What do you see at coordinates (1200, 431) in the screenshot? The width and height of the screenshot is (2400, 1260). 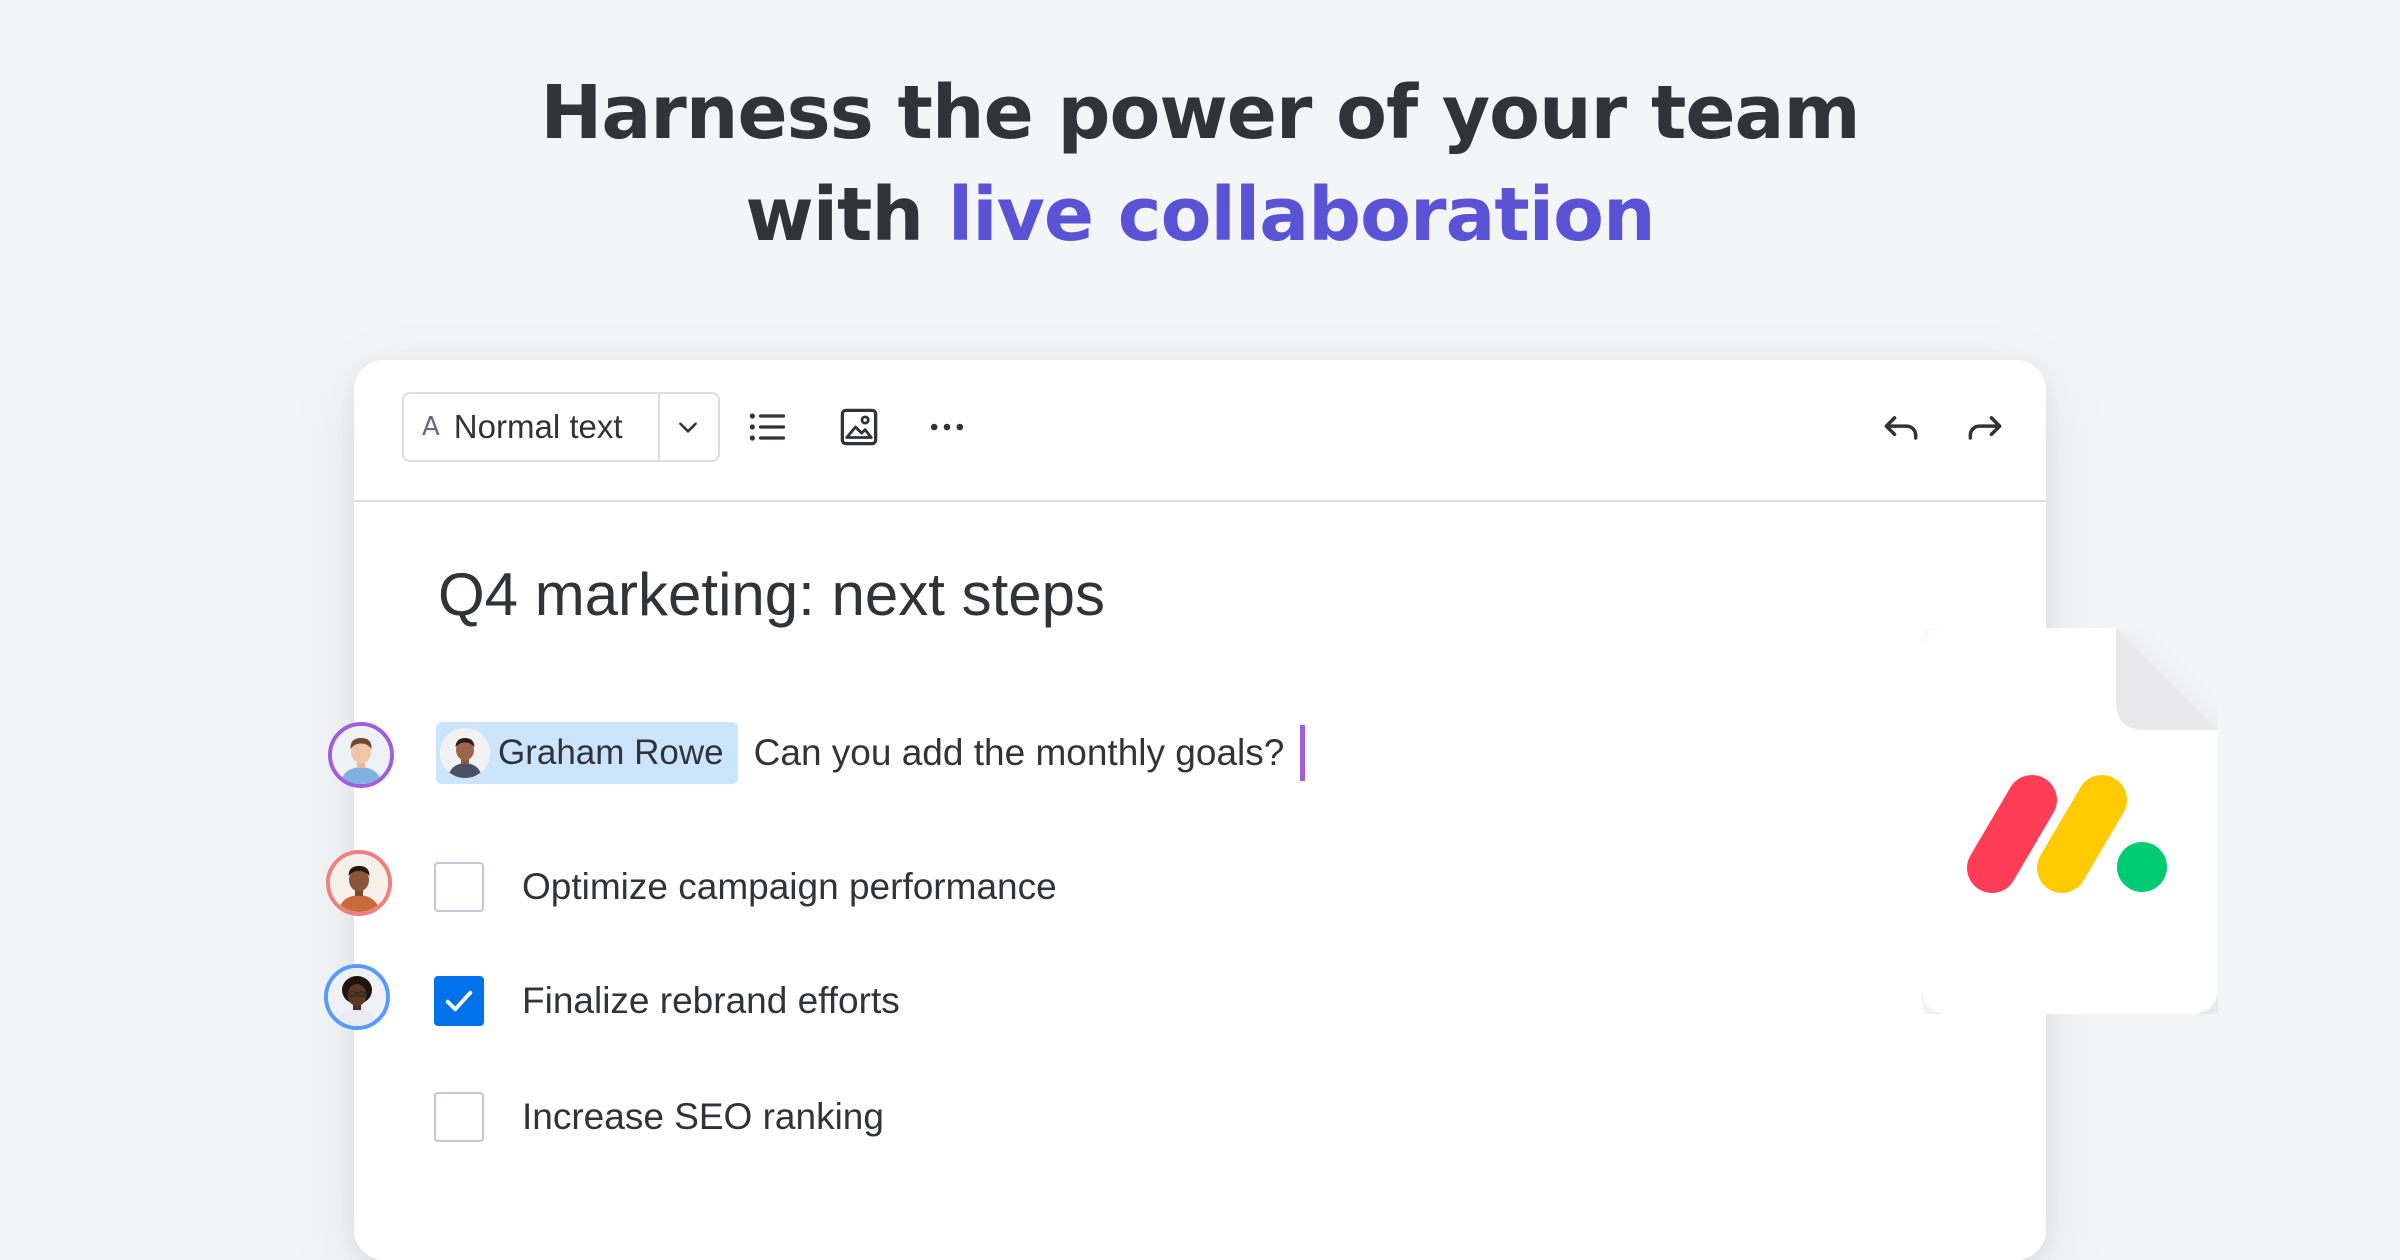 I see `editor-toolbar: A Normal text` at bounding box center [1200, 431].